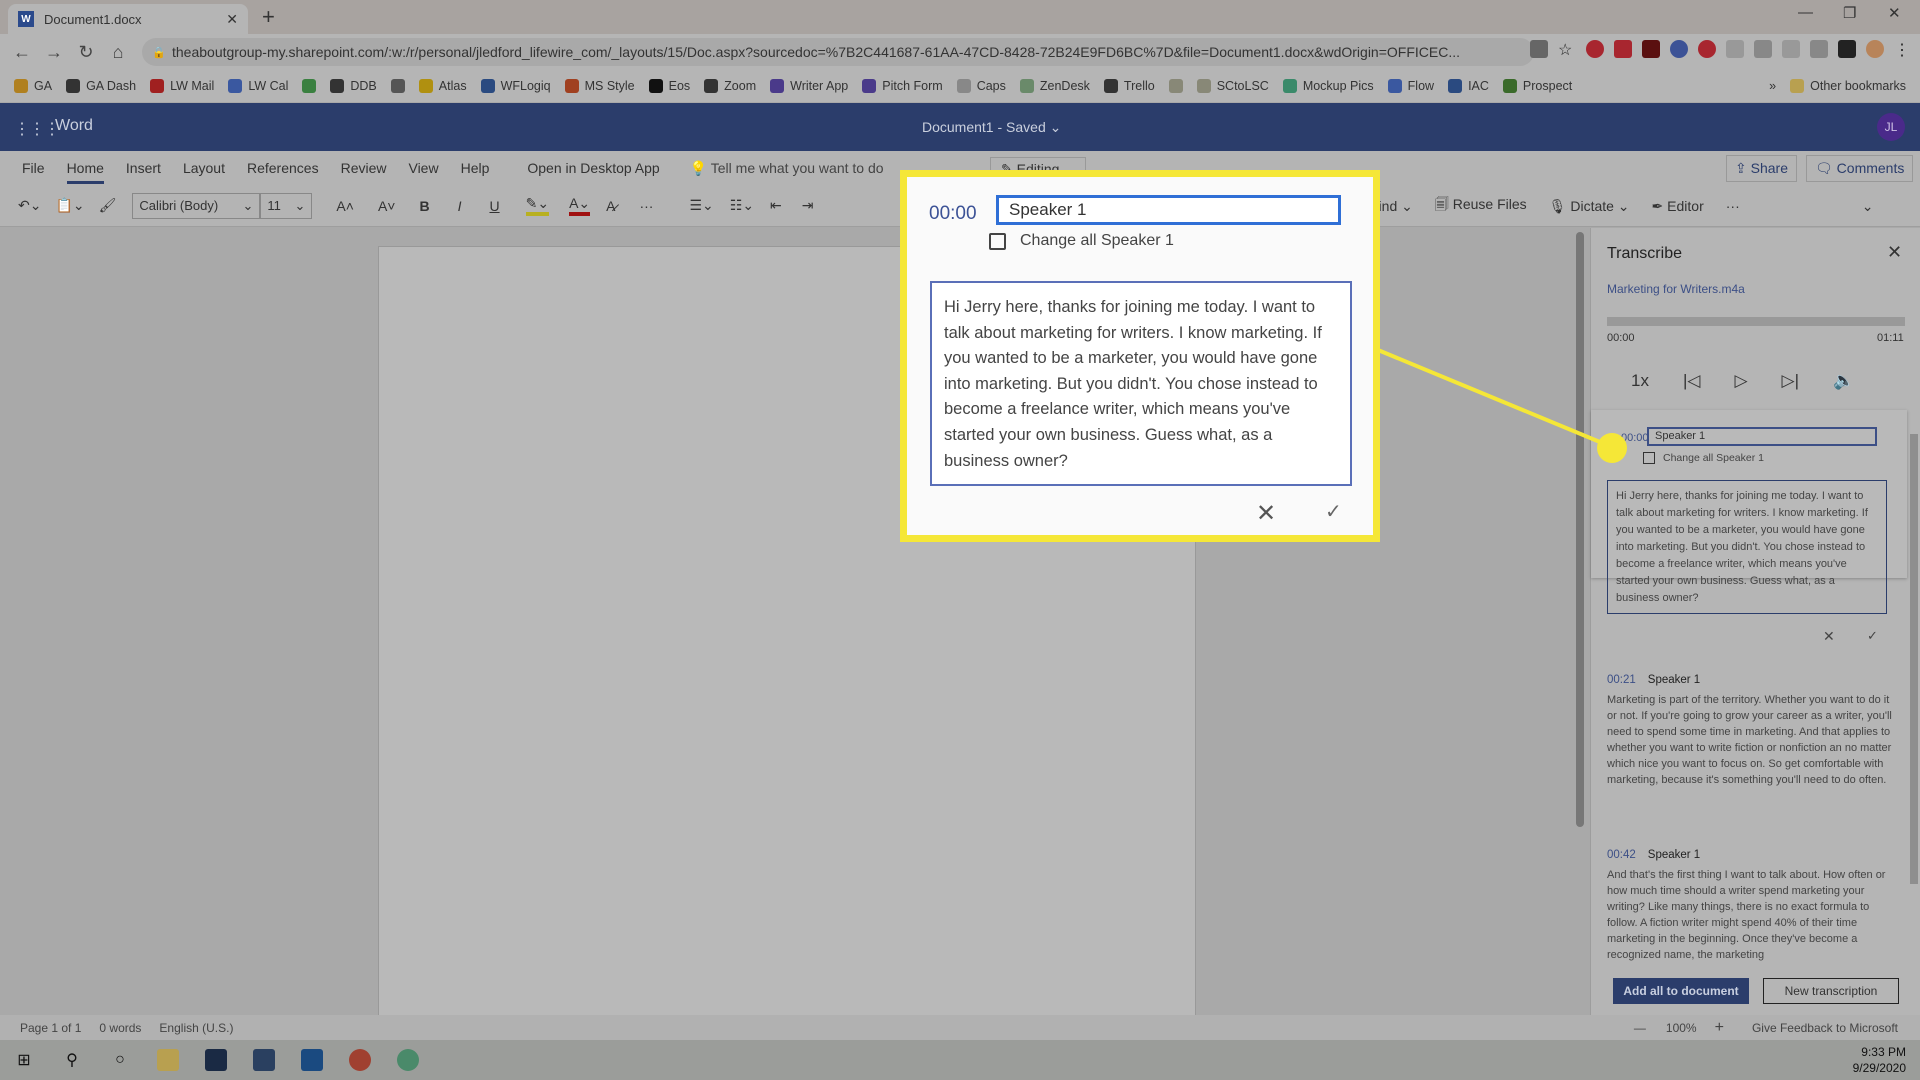 Image resolution: width=1920 pixels, height=1080 pixels. I want to click on bookmark-item: DDB, so click(353, 86).